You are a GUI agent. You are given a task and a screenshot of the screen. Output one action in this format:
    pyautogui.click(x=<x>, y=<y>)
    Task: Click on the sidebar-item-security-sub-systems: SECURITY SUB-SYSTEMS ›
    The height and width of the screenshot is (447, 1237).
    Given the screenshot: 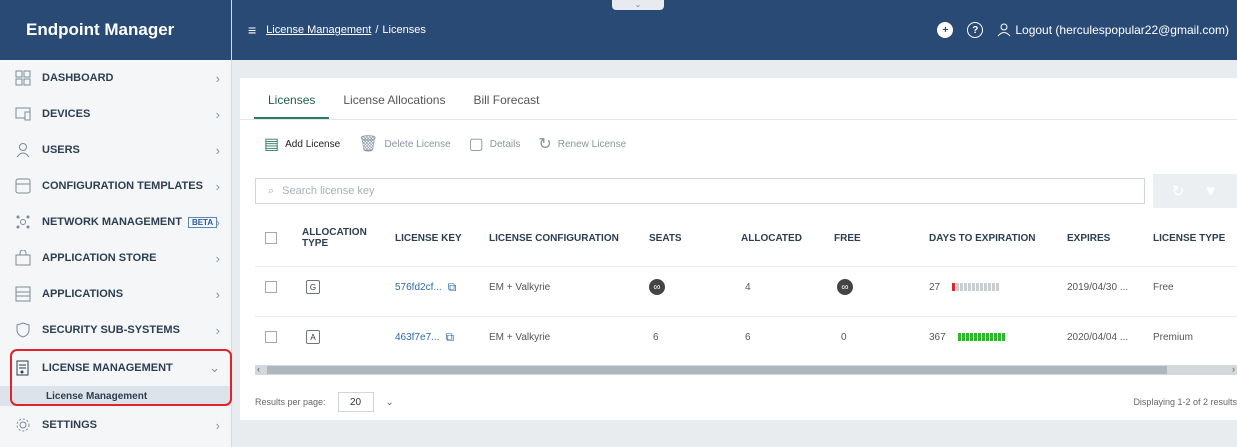 What is the action you would take?
    pyautogui.click(x=116, y=330)
    